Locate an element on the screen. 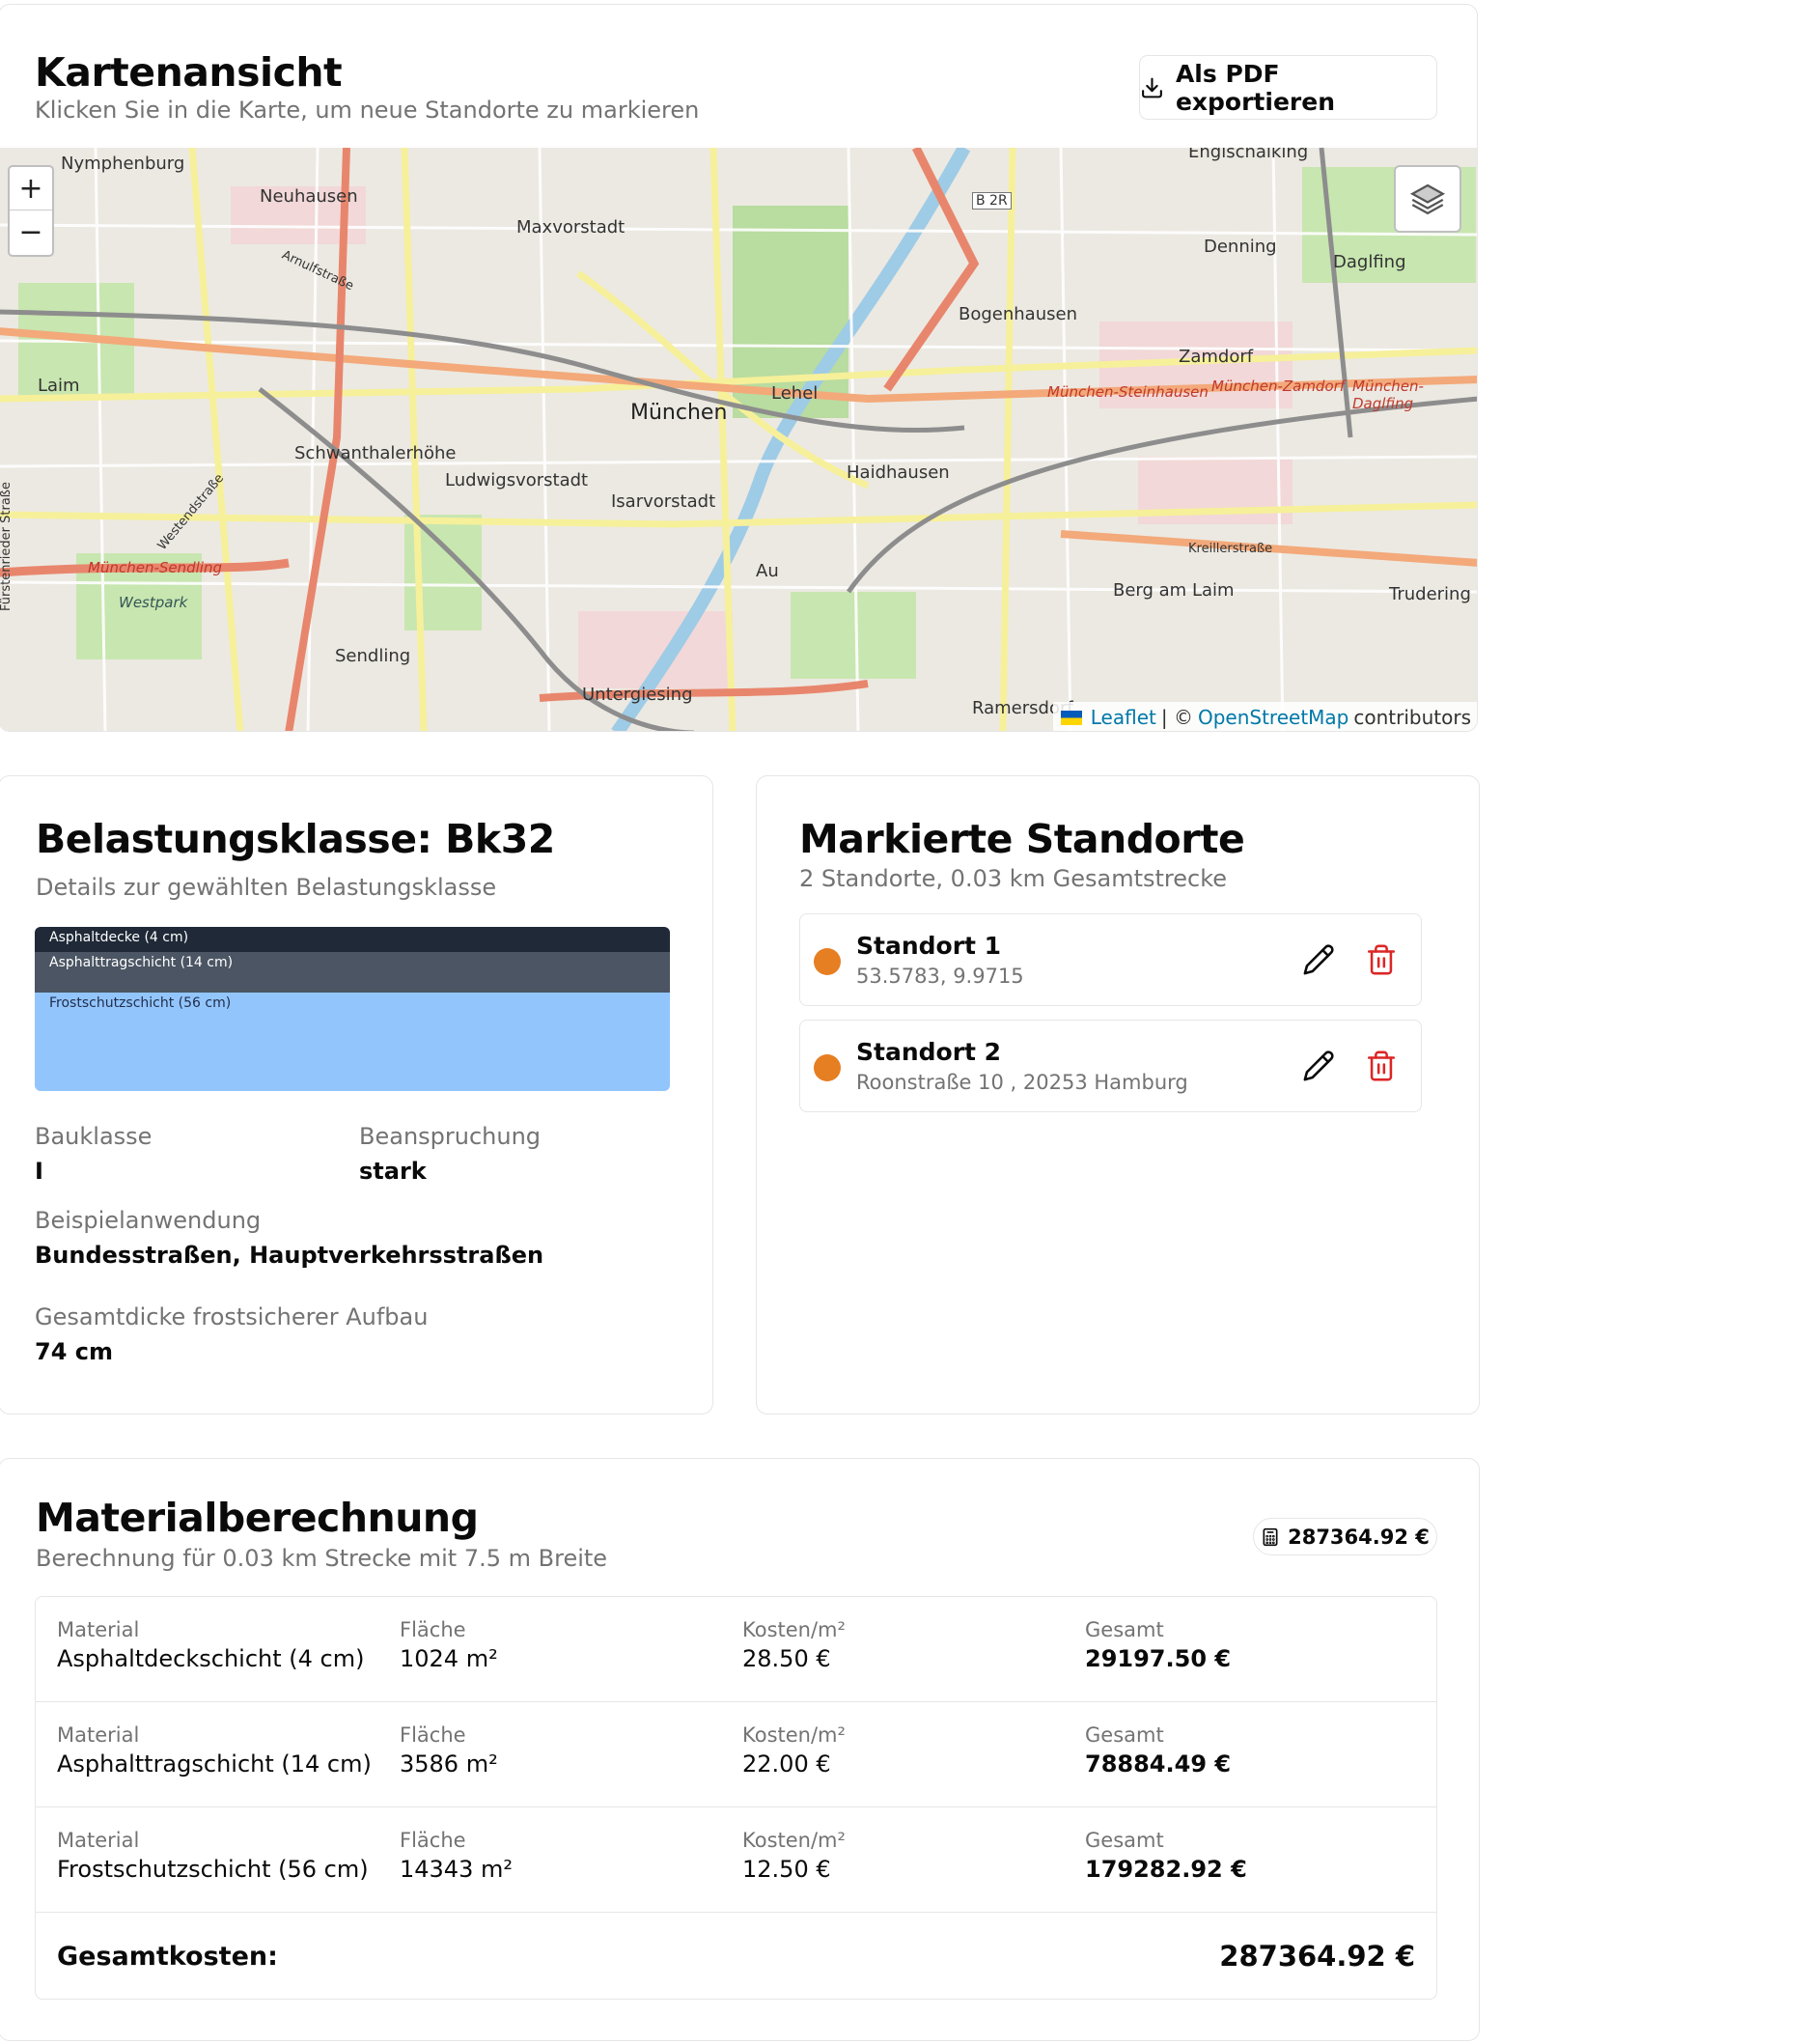  beanspruchung-label: Beanspruchung is located at coordinates (450, 1136).